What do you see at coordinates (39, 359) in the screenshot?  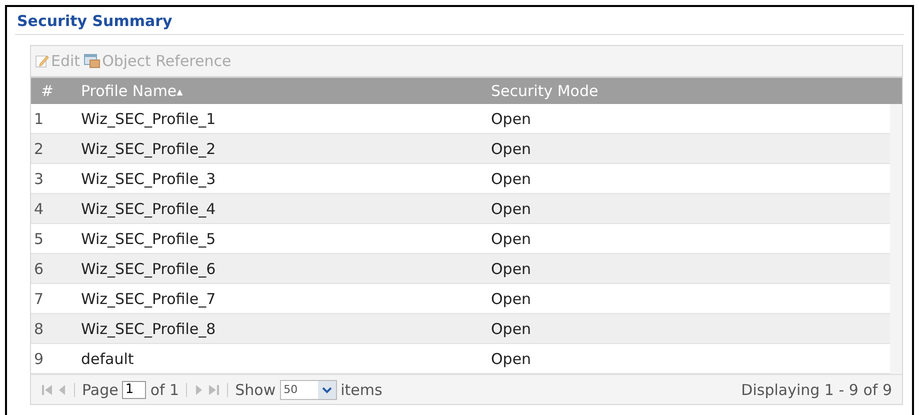 I see `table-cell-text: 9` at bounding box center [39, 359].